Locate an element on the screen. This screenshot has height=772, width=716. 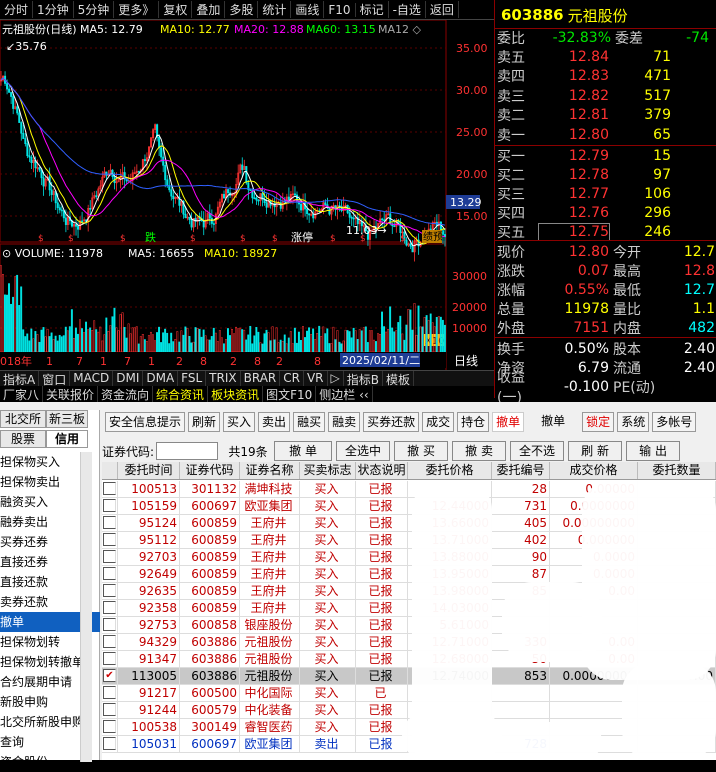
row-checkbox-cell: ✔ is located at coordinates (110, 676).